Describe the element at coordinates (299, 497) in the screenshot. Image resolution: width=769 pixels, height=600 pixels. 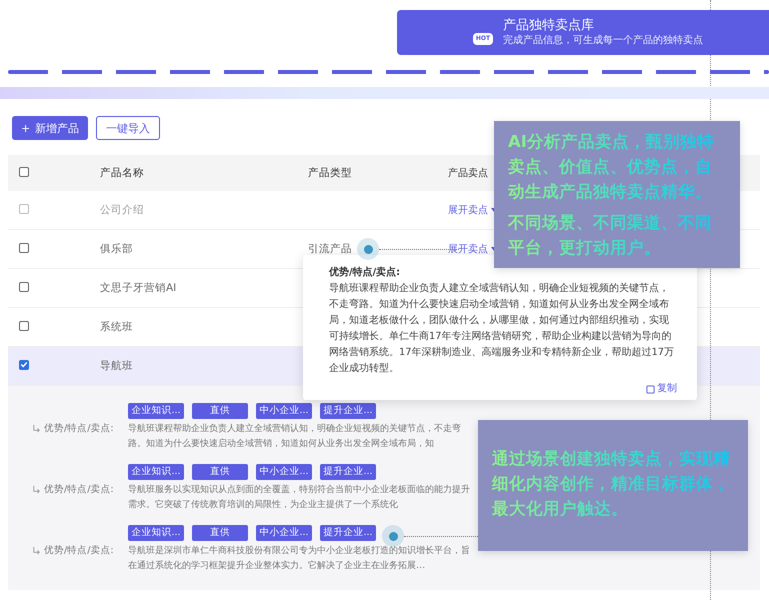
I see `detail-text: 导航班服务以实现知识从点到面的全覆盖，特别符合当前中小企业老板面临的能力提升需求。它突破了传统教育培训的局限性，为企业主提供了一个系统化` at that location.